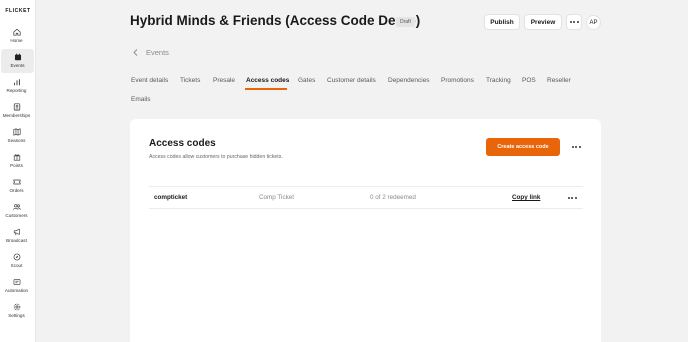  Describe the element at coordinates (16, 115) in the screenshot. I see `sidebar-item-label: Memberships` at that location.